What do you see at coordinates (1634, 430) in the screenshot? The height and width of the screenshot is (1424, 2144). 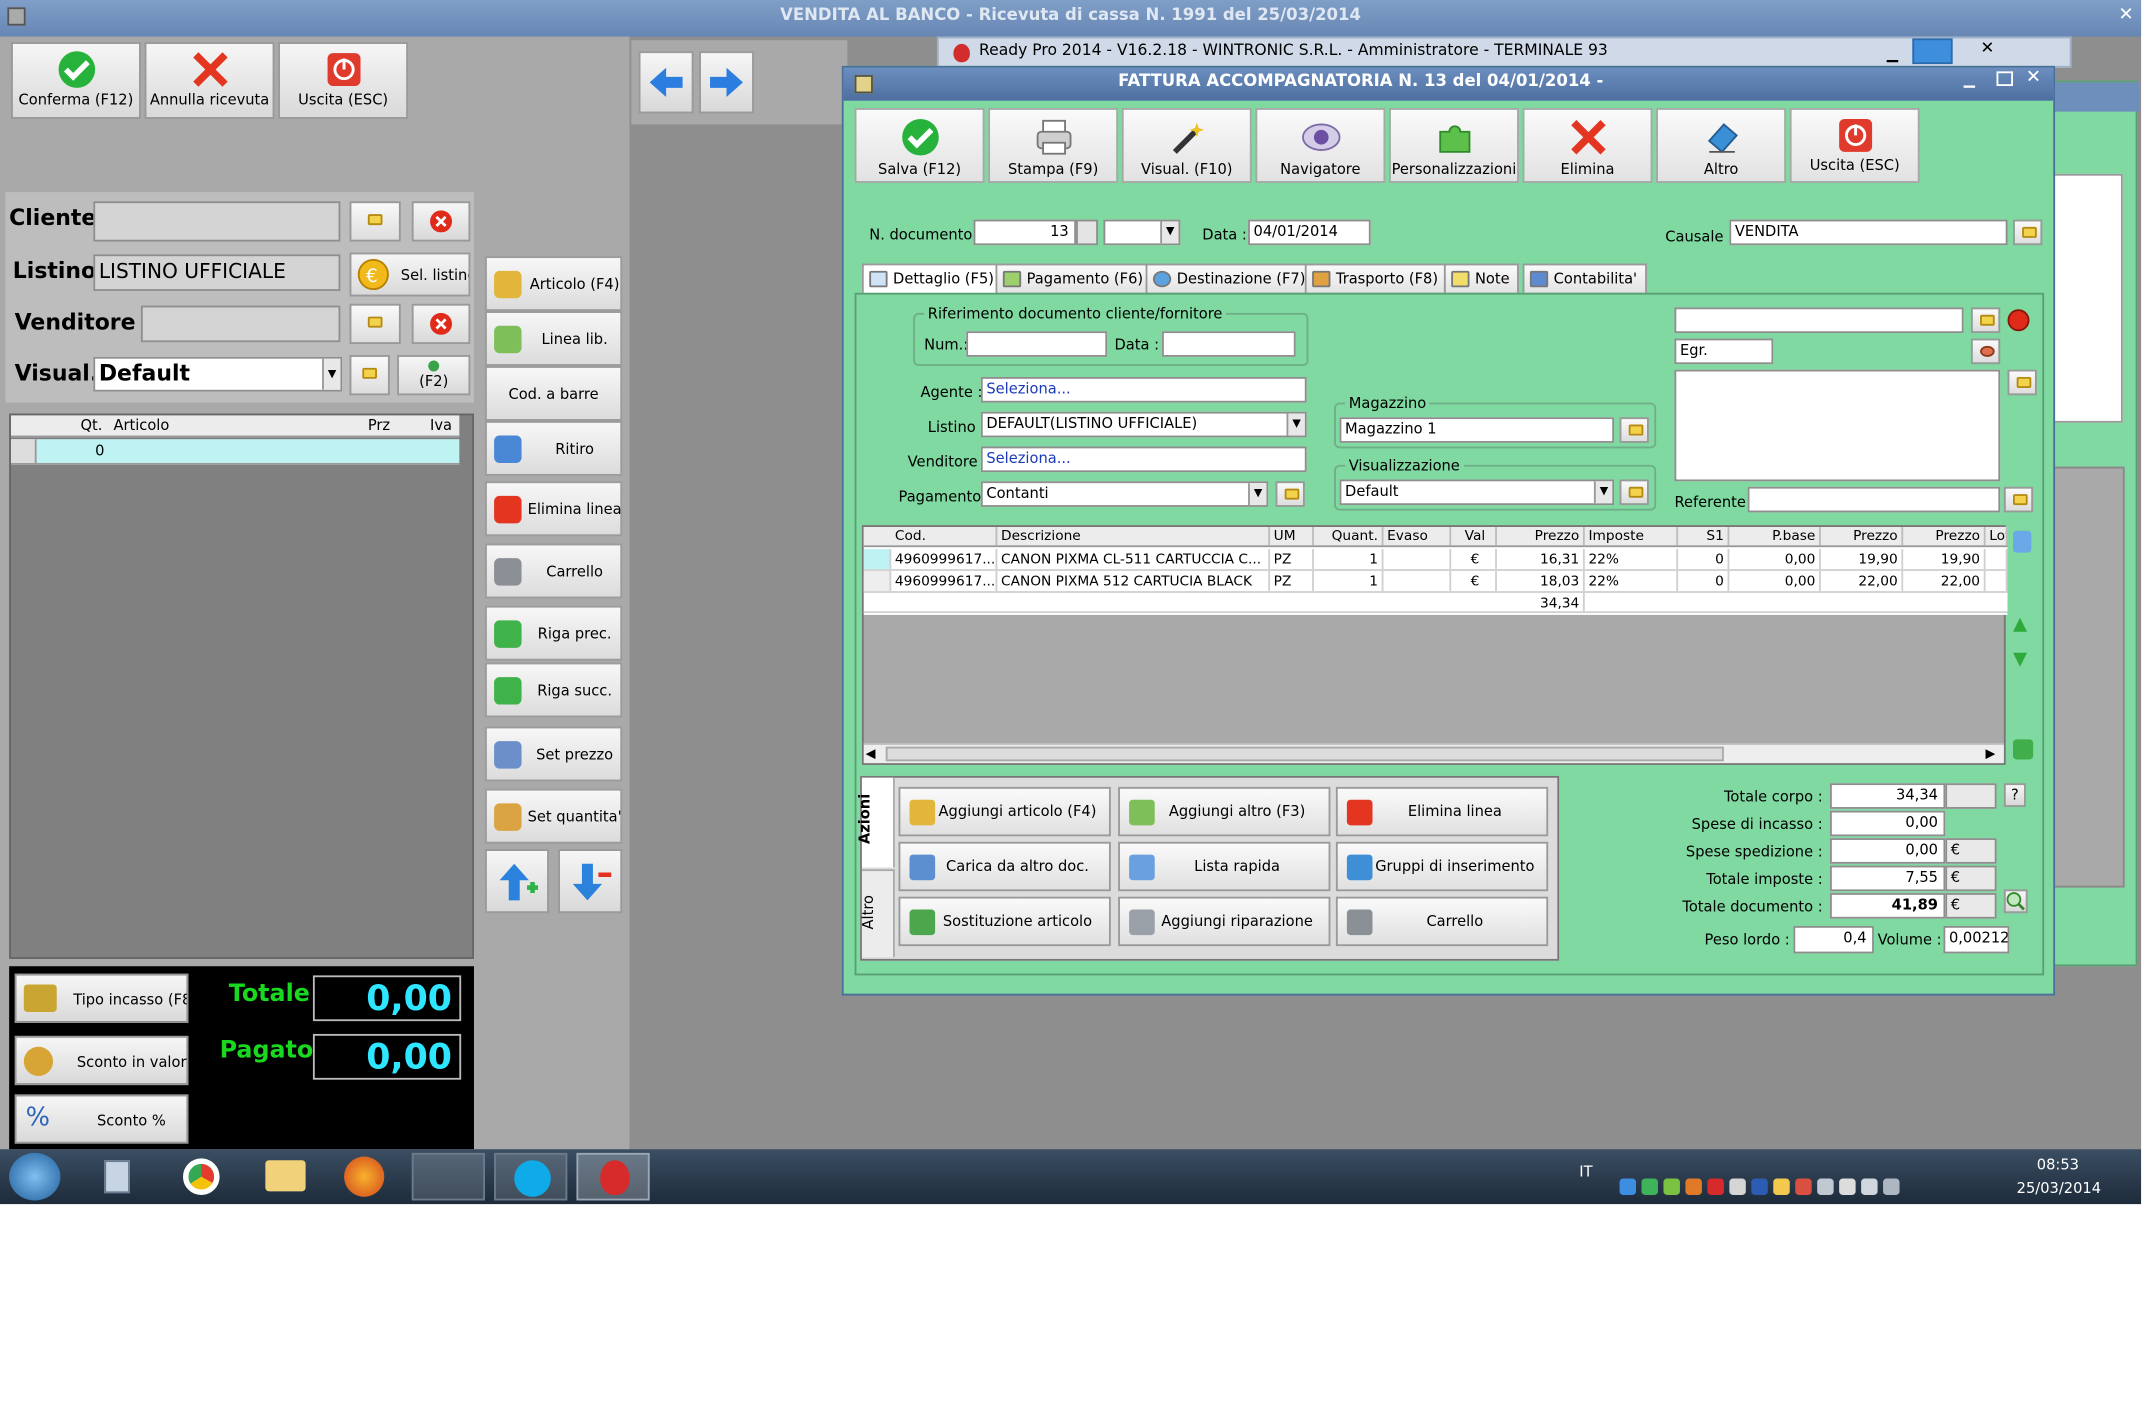 I see `magazzino-folder-button` at bounding box center [1634, 430].